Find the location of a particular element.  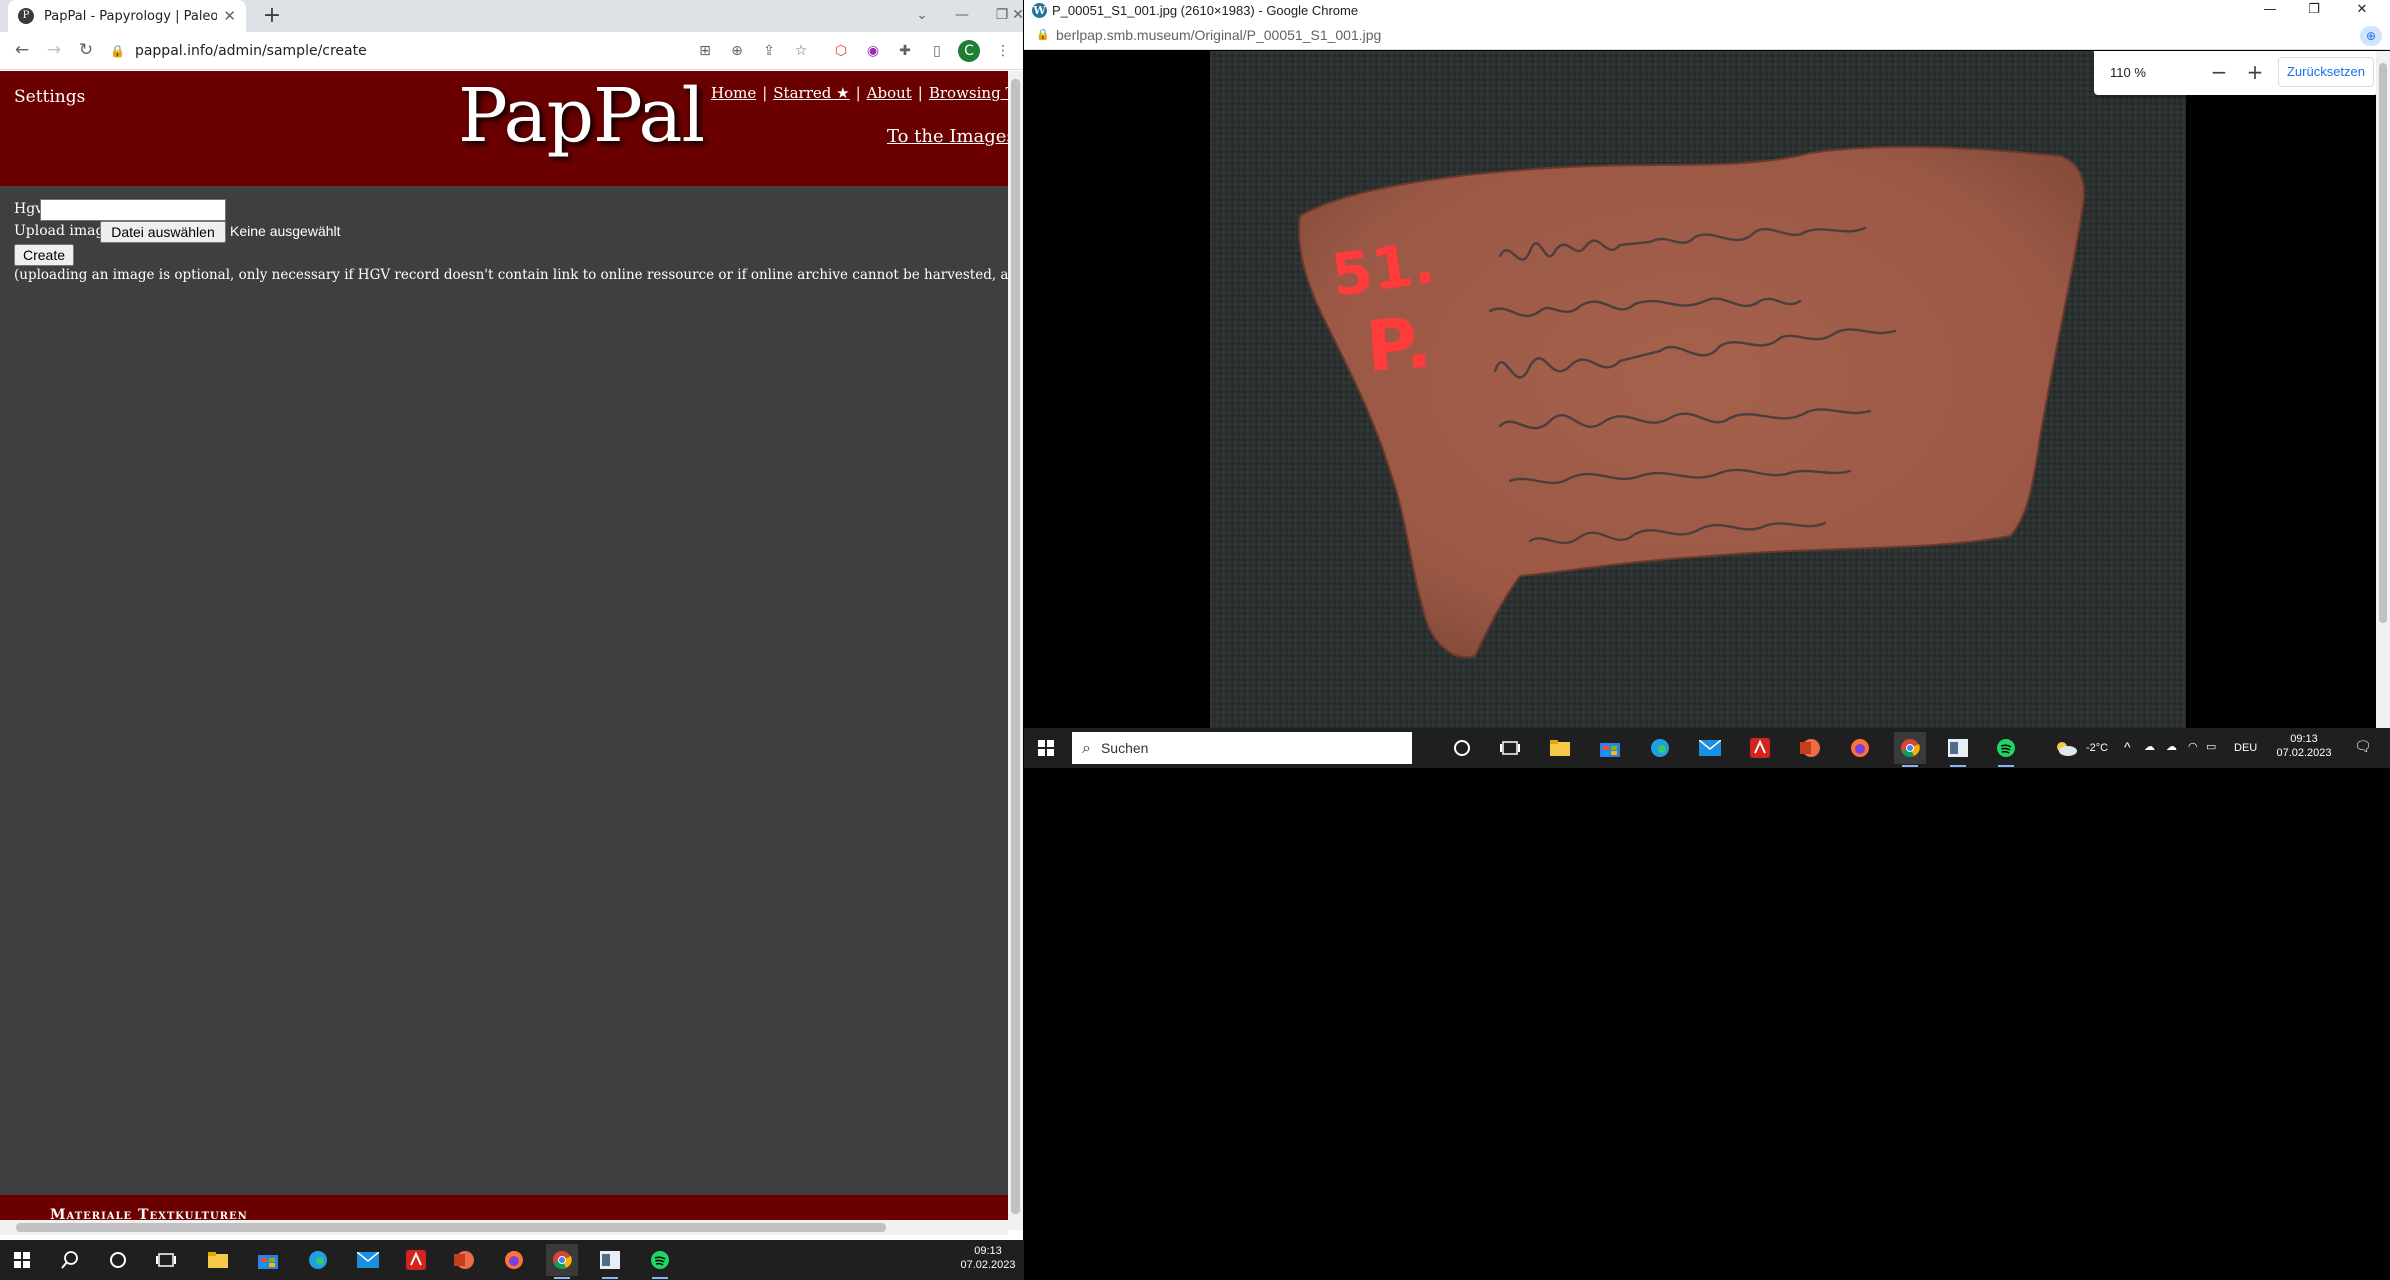

svg-text: 51. is located at coordinates (1382, 269).